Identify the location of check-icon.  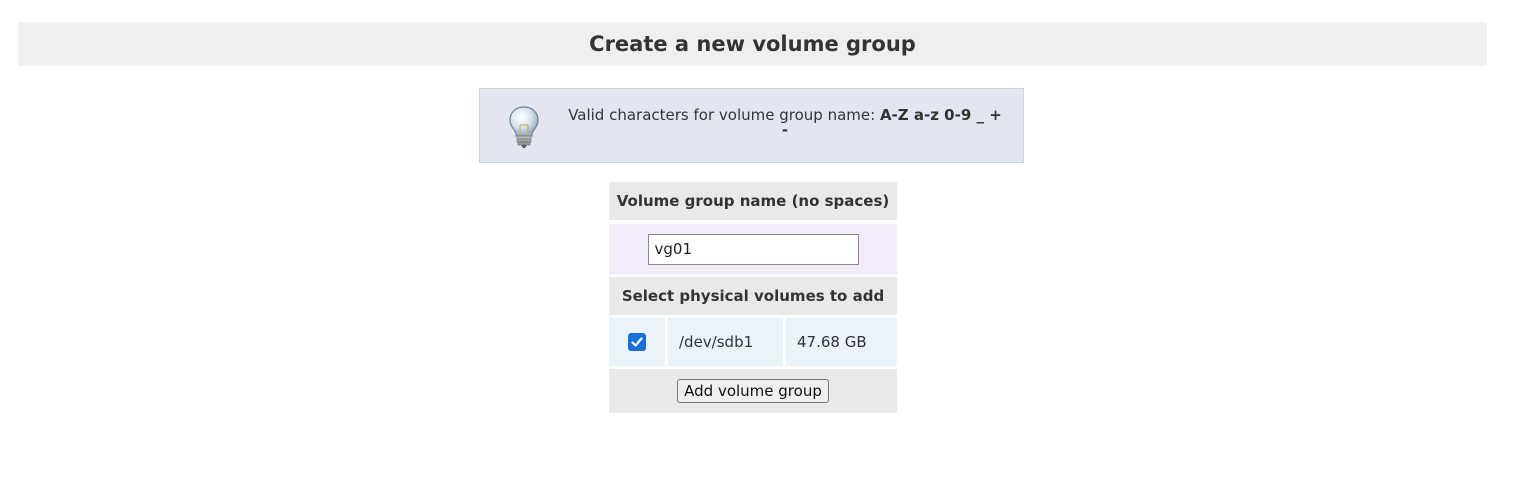
(637, 342).